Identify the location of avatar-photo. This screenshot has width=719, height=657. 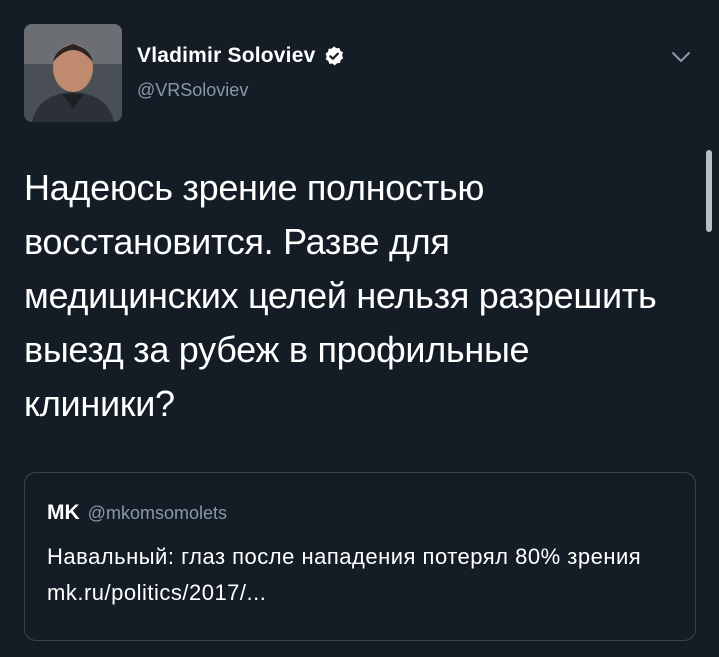
(73, 73).